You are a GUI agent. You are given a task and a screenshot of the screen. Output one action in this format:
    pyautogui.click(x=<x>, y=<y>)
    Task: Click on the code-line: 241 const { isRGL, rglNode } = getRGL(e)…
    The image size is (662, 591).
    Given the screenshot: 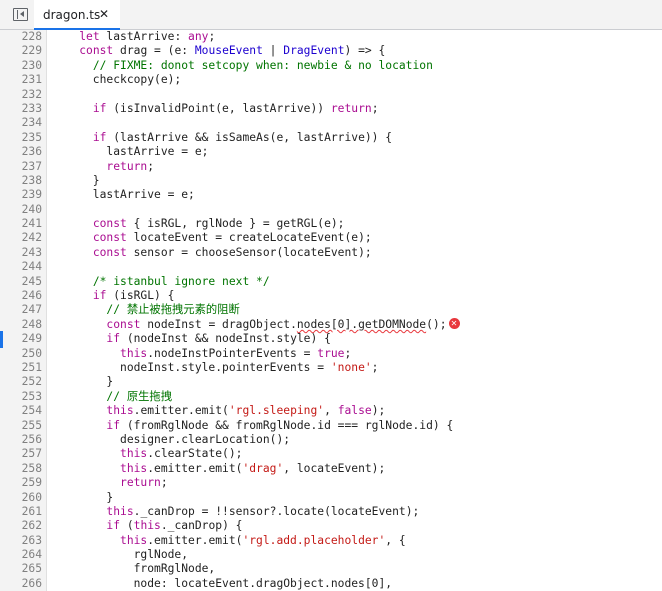 What is the action you would take?
    pyautogui.click(x=331, y=224)
    